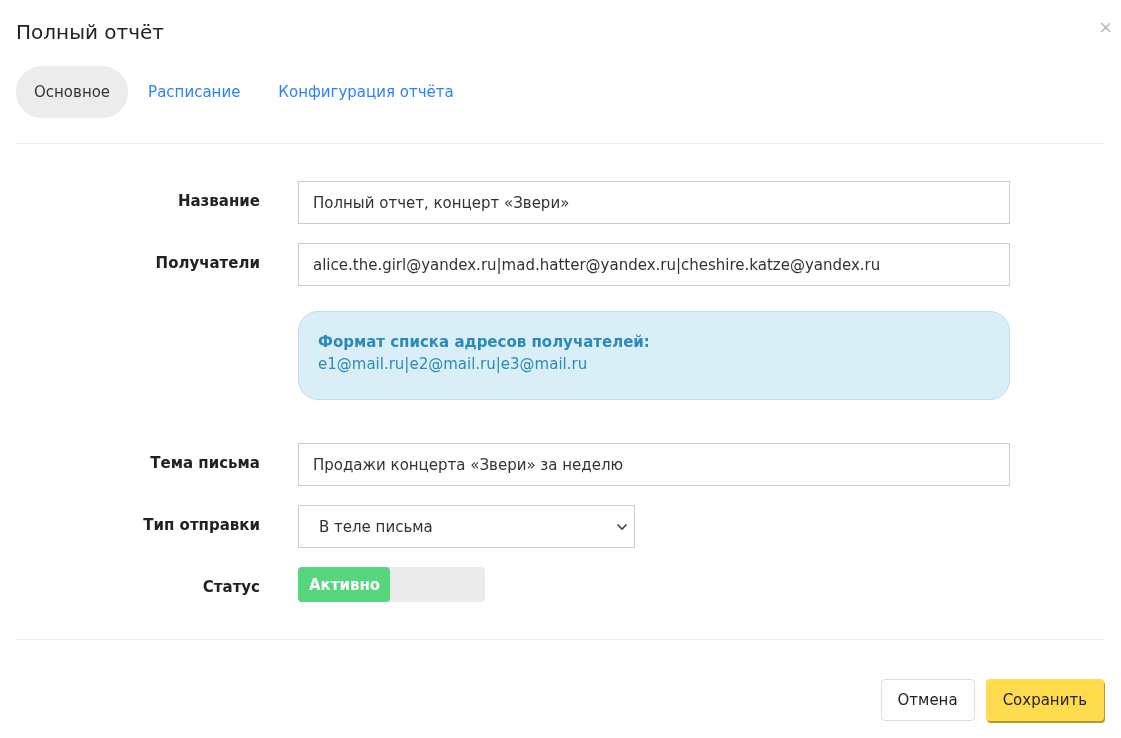 This screenshot has width=1121, height=738. What do you see at coordinates (622, 526) in the screenshot?
I see `chevron-down-icon` at bounding box center [622, 526].